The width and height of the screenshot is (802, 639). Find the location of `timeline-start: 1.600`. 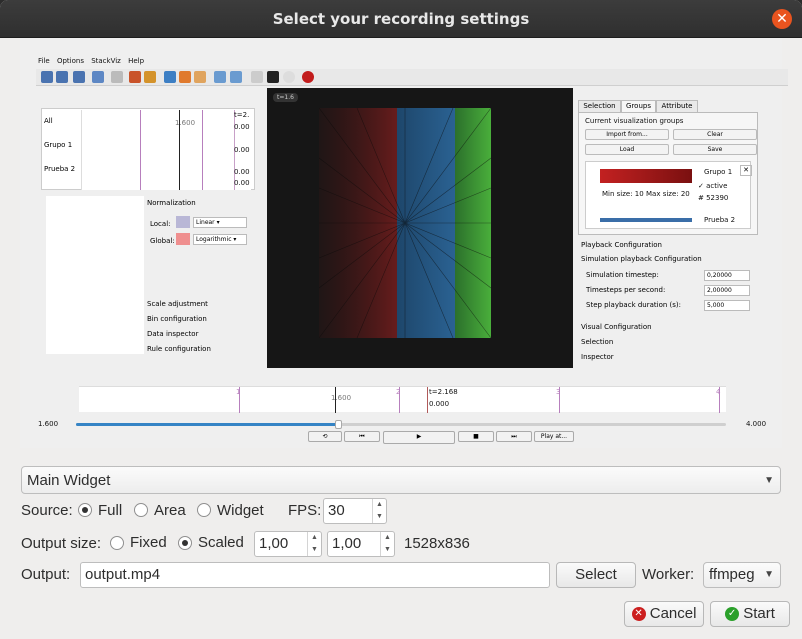

timeline-start: 1.600 is located at coordinates (48, 424).